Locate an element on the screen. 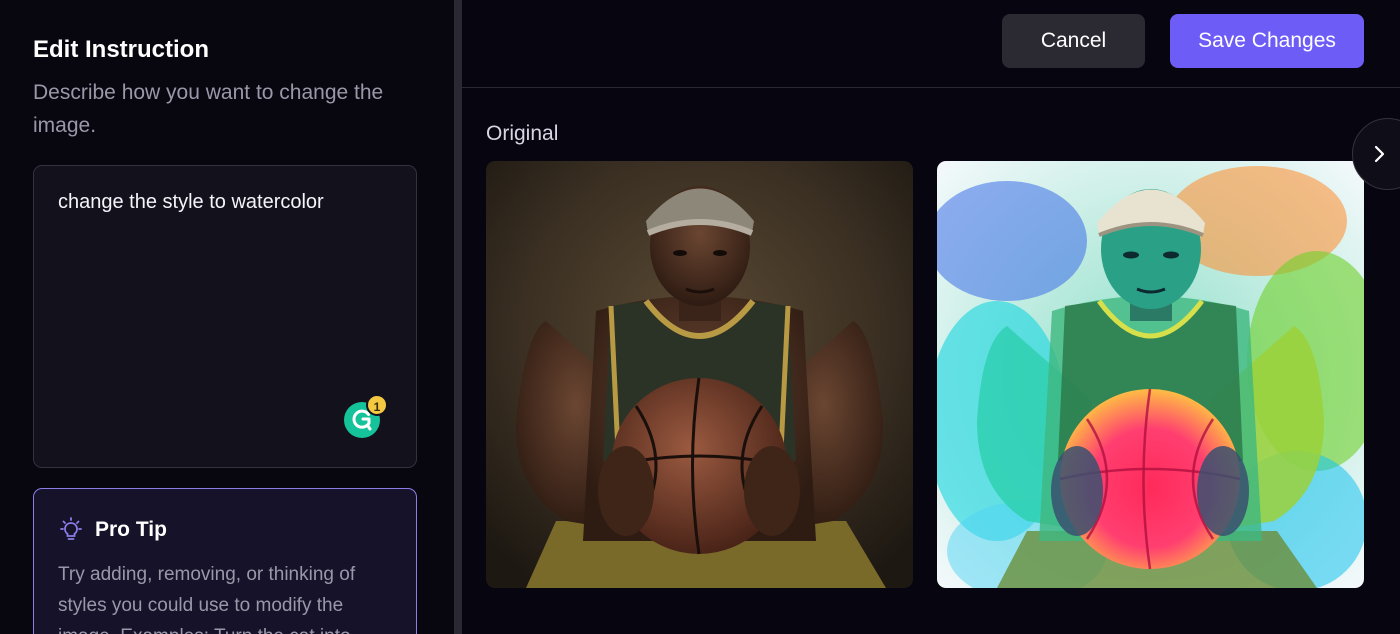 The width and height of the screenshot is (1400, 634). lightbulb-icon is located at coordinates (71, 530).